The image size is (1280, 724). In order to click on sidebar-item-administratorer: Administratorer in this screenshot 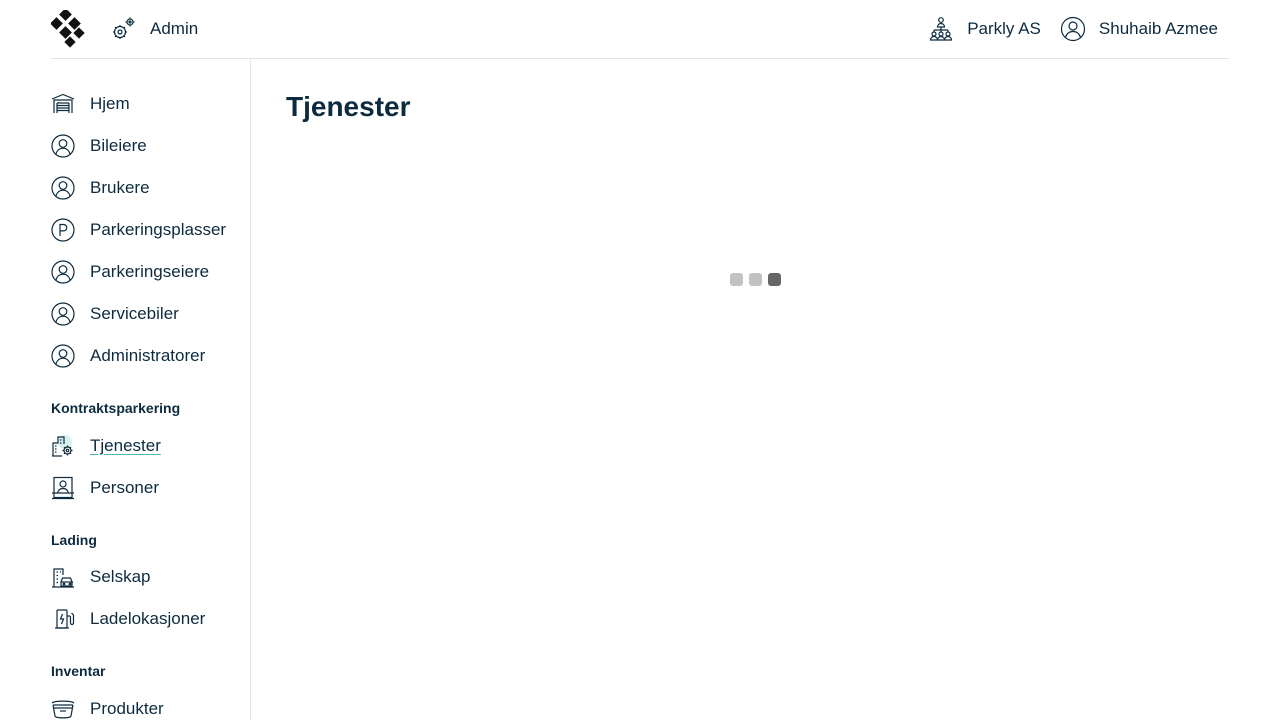, I will do `click(128, 356)`.